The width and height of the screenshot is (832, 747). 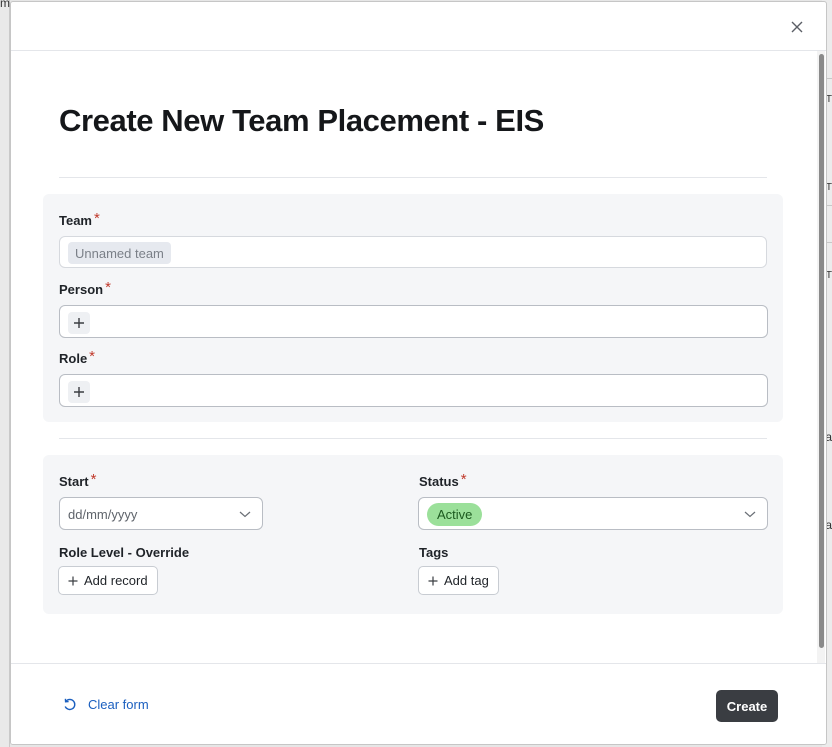 I want to click on section-divider, so click(x=413, y=438).